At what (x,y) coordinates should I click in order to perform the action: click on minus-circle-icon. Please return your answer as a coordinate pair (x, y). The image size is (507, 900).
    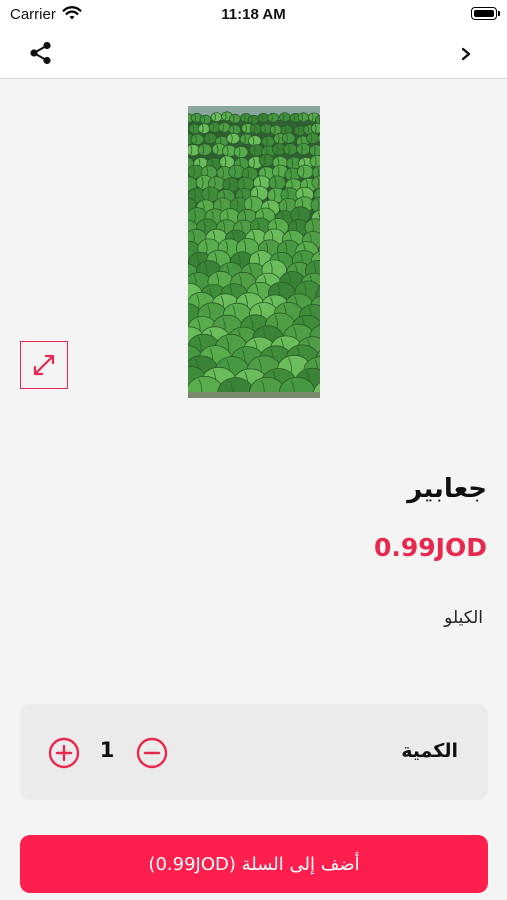
    Looking at the image, I should click on (152, 753).